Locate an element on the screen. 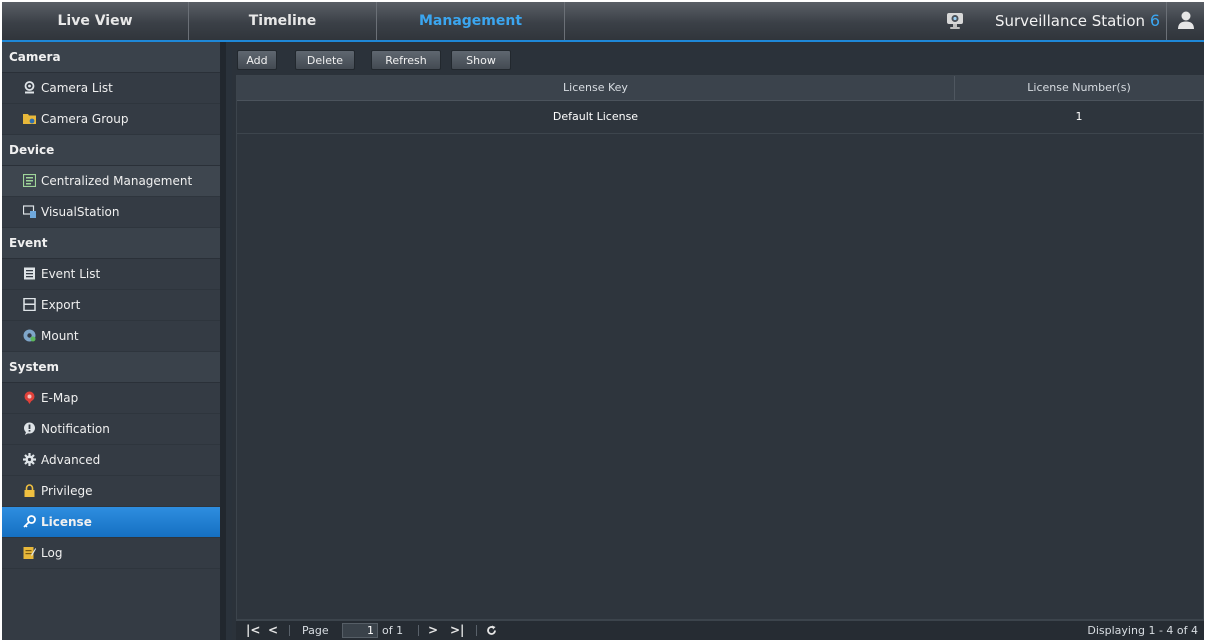 This screenshot has width=1206, height=642. mount-icon is located at coordinates (29, 335).